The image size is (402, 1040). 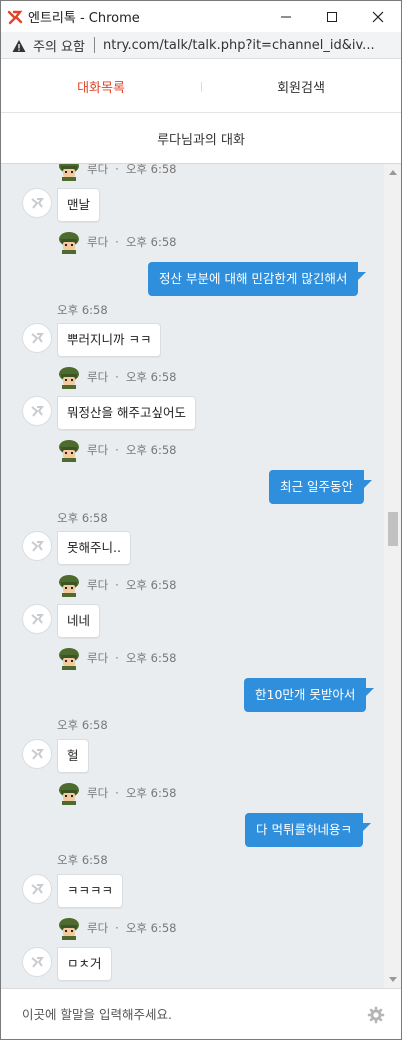 I want to click on tab-chat-list: 대화목록, so click(x=101, y=86).